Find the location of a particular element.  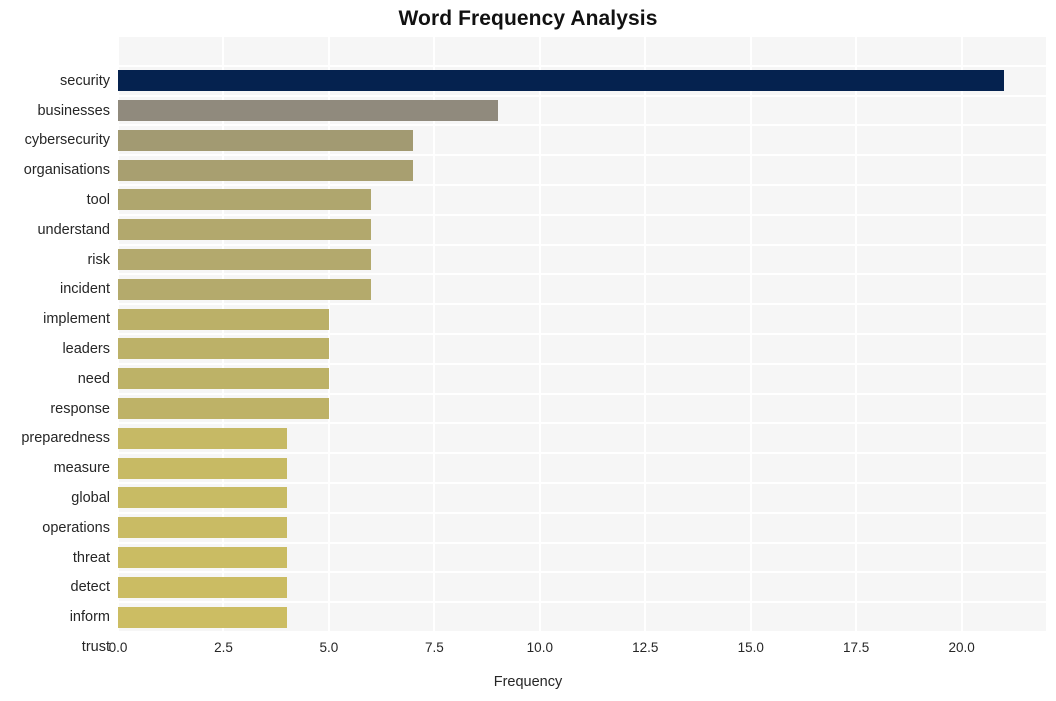

bar-detect is located at coordinates (202, 587).